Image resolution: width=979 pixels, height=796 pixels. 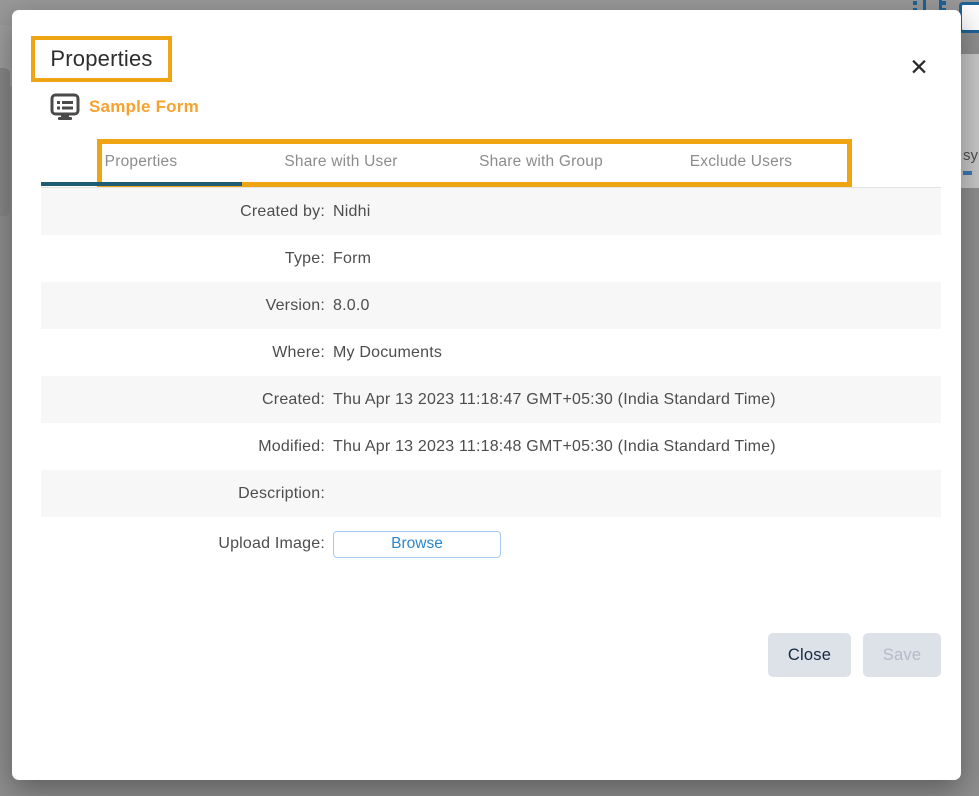 What do you see at coordinates (271, 543) in the screenshot?
I see `property-label: Upload Image:` at bounding box center [271, 543].